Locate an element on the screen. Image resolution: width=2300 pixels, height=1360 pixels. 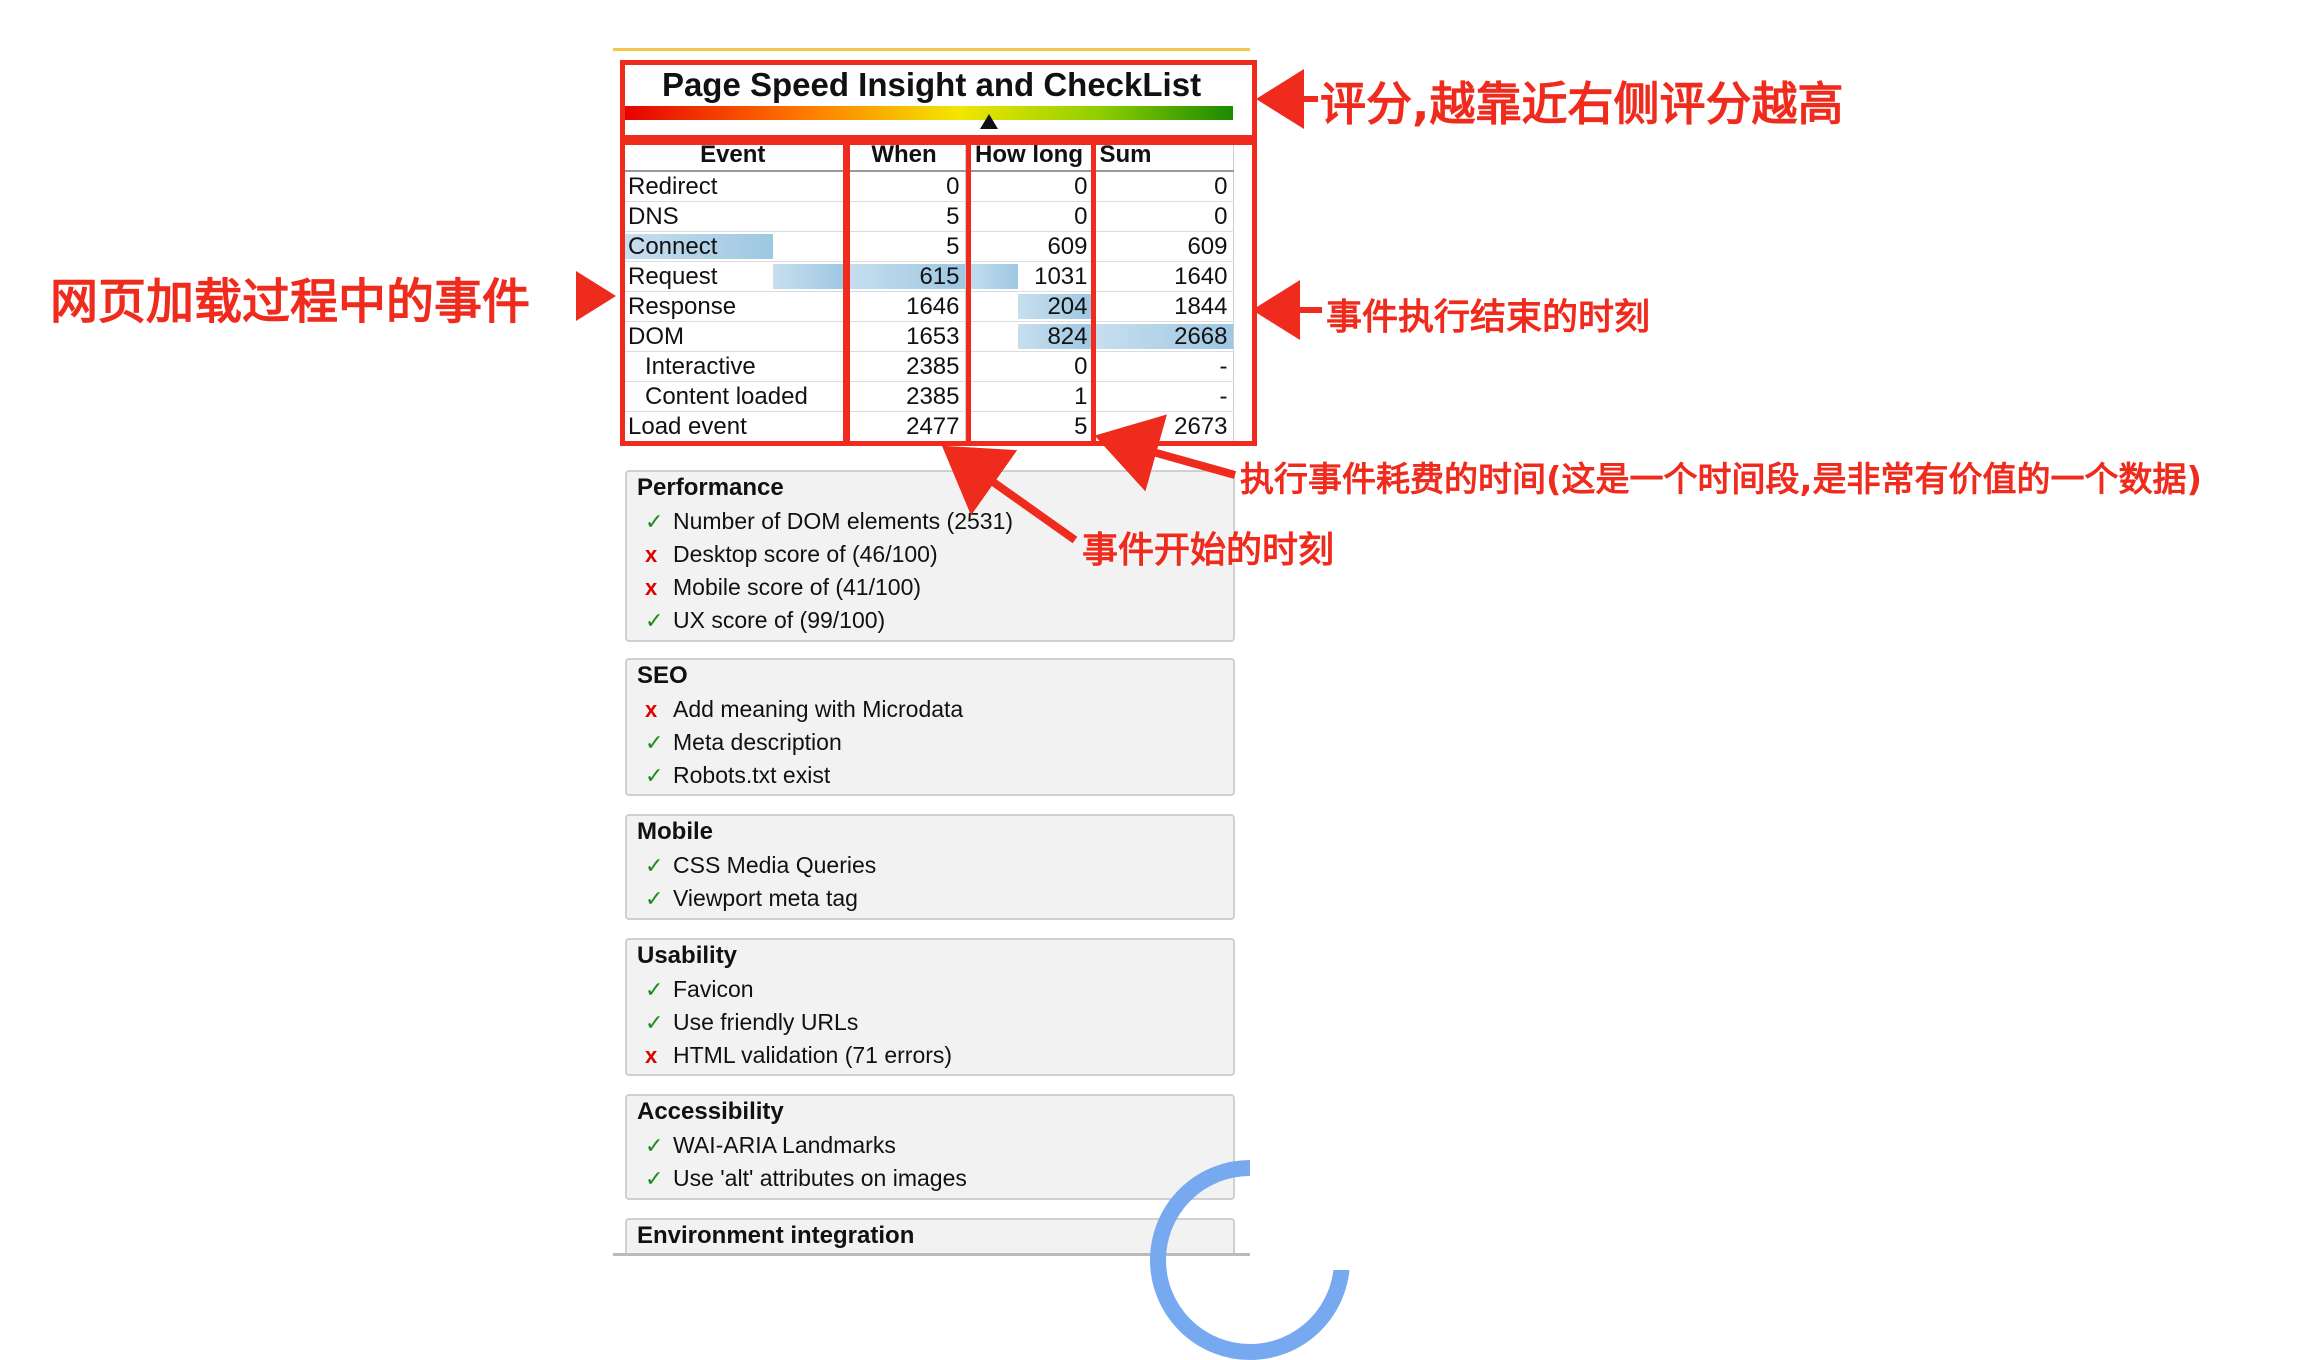
start-time-arrow is located at coordinates (1009, 494).